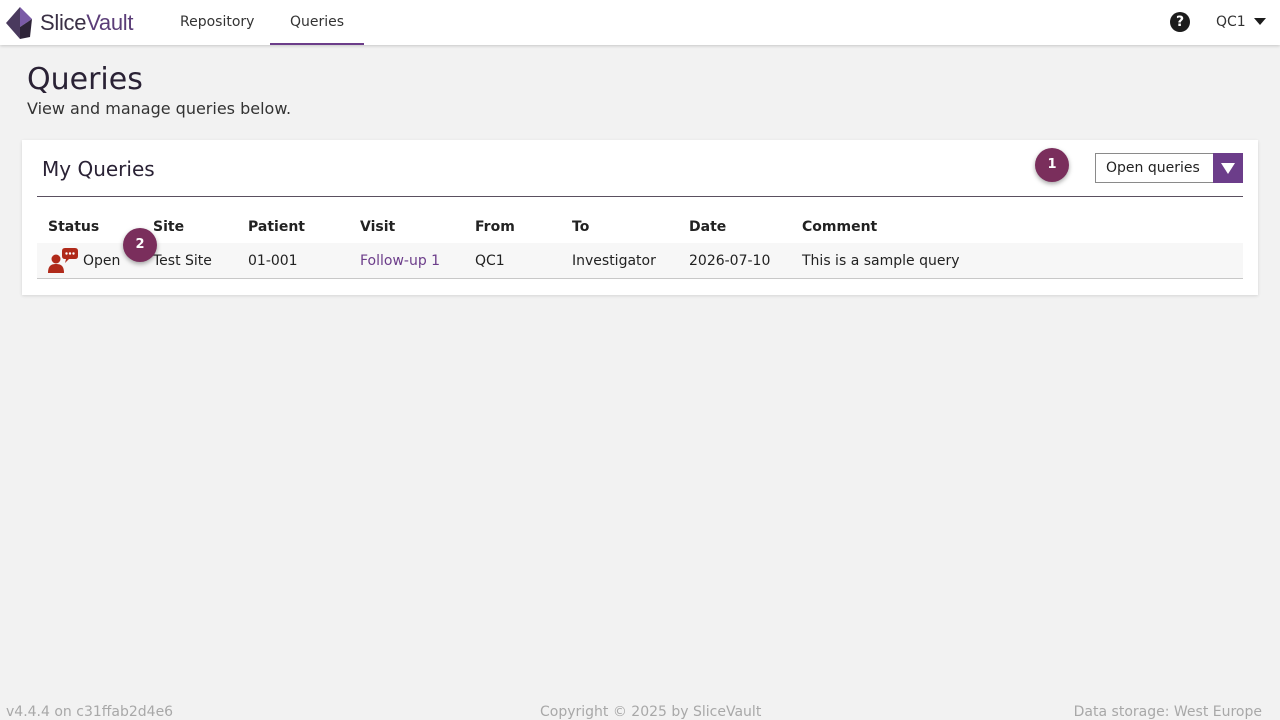 The height and width of the screenshot is (720, 1280). What do you see at coordinates (217, 22) in the screenshot?
I see `nav-repository: Repository` at bounding box center [217, 22].